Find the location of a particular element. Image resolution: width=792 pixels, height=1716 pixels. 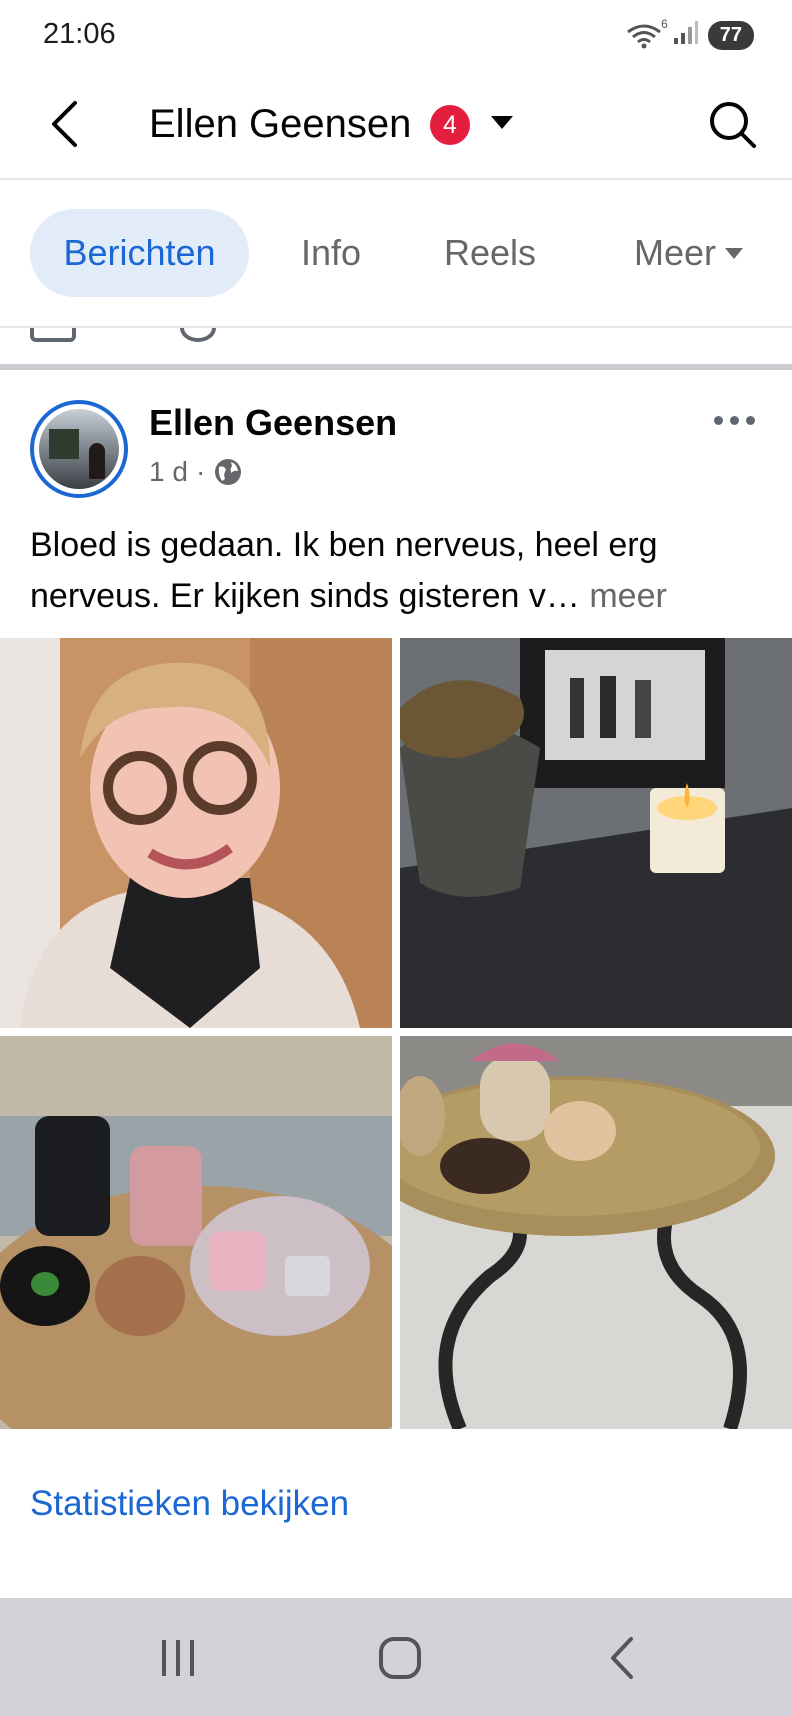

profile-tabs: Berichten Info Reels Meer is located at coordinates (396, 254).